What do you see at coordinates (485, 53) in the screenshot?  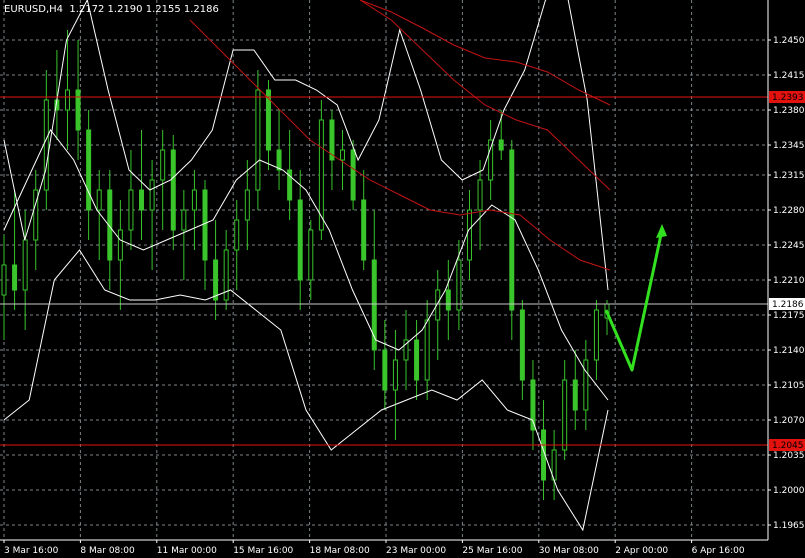 I see `ma-slow-line` at bounding box center [485, 53].